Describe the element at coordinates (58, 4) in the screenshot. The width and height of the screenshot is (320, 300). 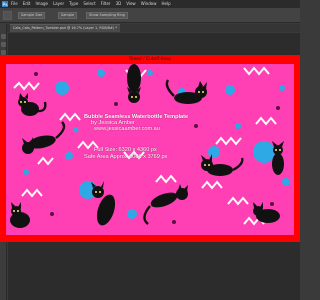
I see `menu-layer: Layer` at that location.